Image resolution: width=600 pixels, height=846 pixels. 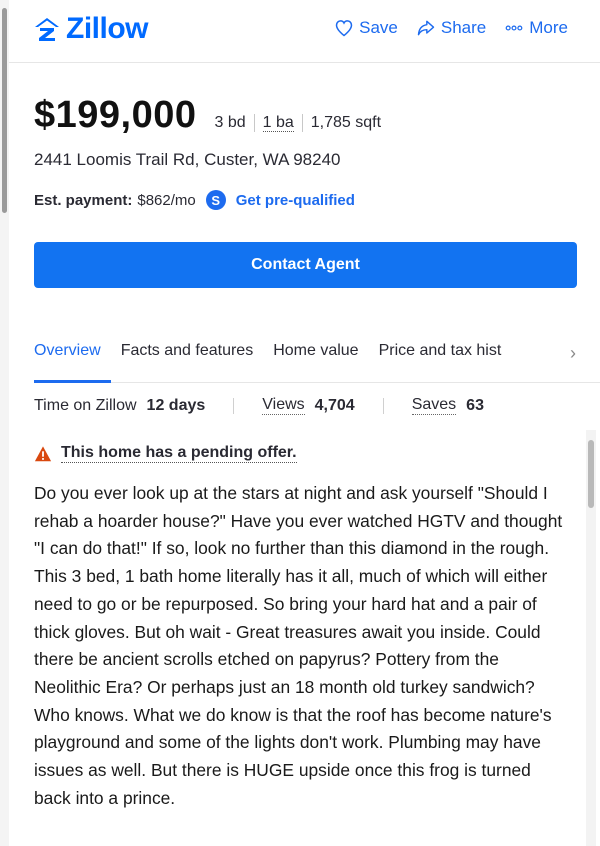 What do you see at coordinates (215, 200) in the screenshot?
I see `prequal-icon: S` at bounding box center [215, 200].